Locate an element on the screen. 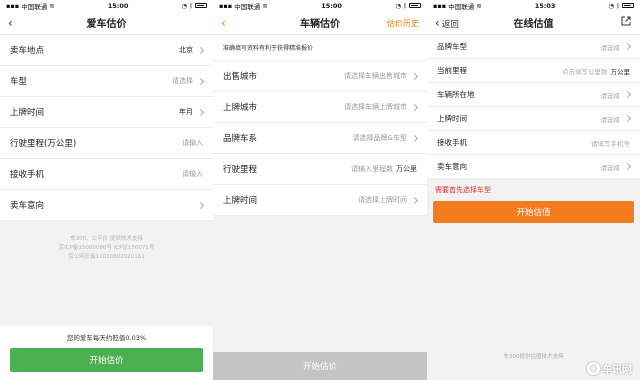 The width and height of the screenshot is (640, 380). bottom-action-area: 您的爱车每天约贬值0.03% 开始估价 is located at coordinates (106, 353).